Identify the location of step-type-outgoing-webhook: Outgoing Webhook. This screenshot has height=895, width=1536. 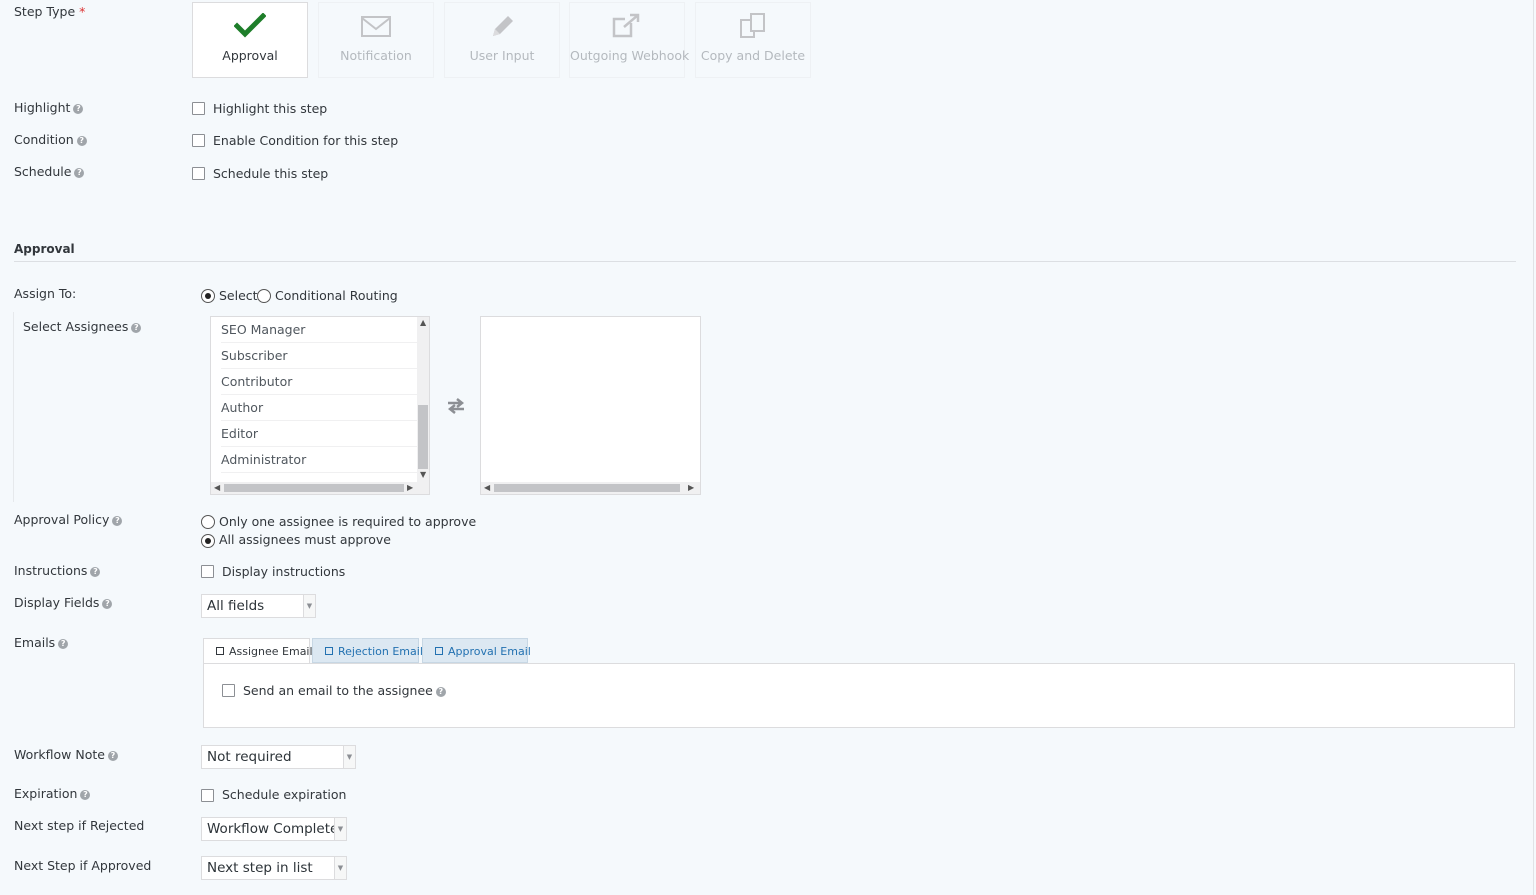
(629, 40).